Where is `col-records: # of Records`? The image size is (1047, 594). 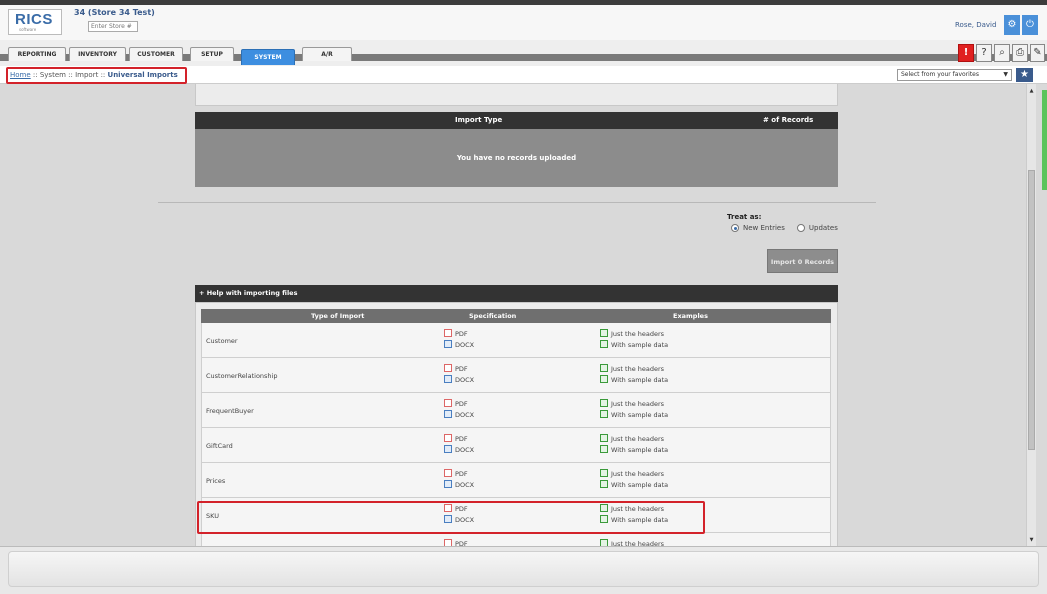
col-records: # of Records is located at coordinates (788, 120).